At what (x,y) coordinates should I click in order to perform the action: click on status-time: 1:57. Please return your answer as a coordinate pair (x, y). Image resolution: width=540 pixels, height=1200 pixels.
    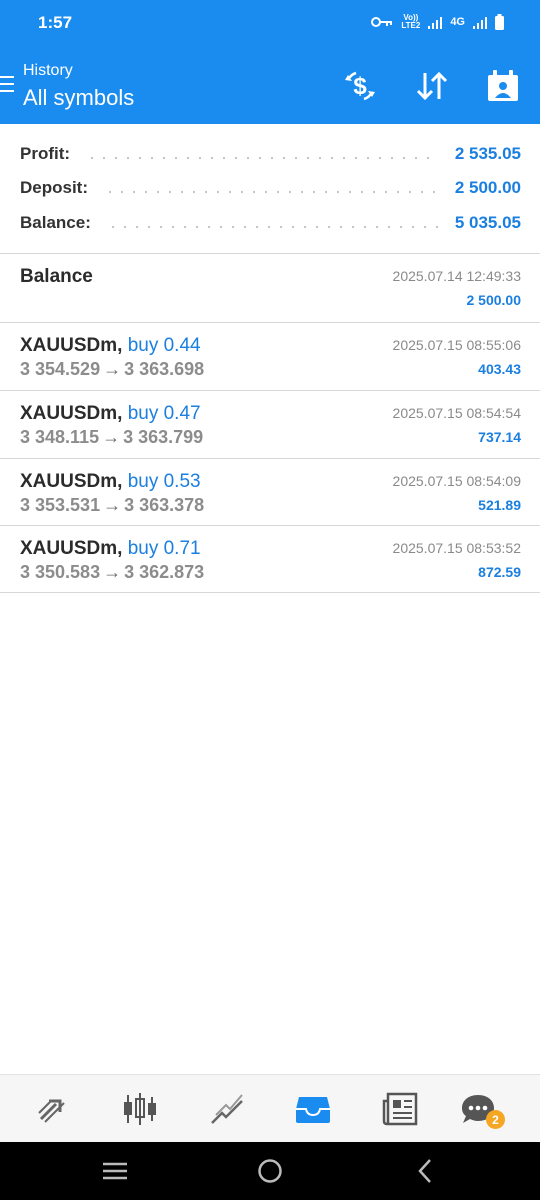
    Looking at the image, I should click on (55, 22).